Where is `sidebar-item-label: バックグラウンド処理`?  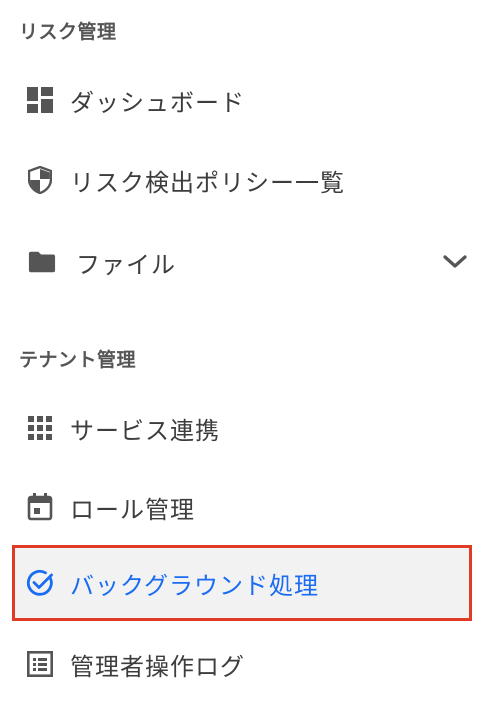 sidebar-item-label: バックグラウンド処理 is located at coordinates (195, 585).